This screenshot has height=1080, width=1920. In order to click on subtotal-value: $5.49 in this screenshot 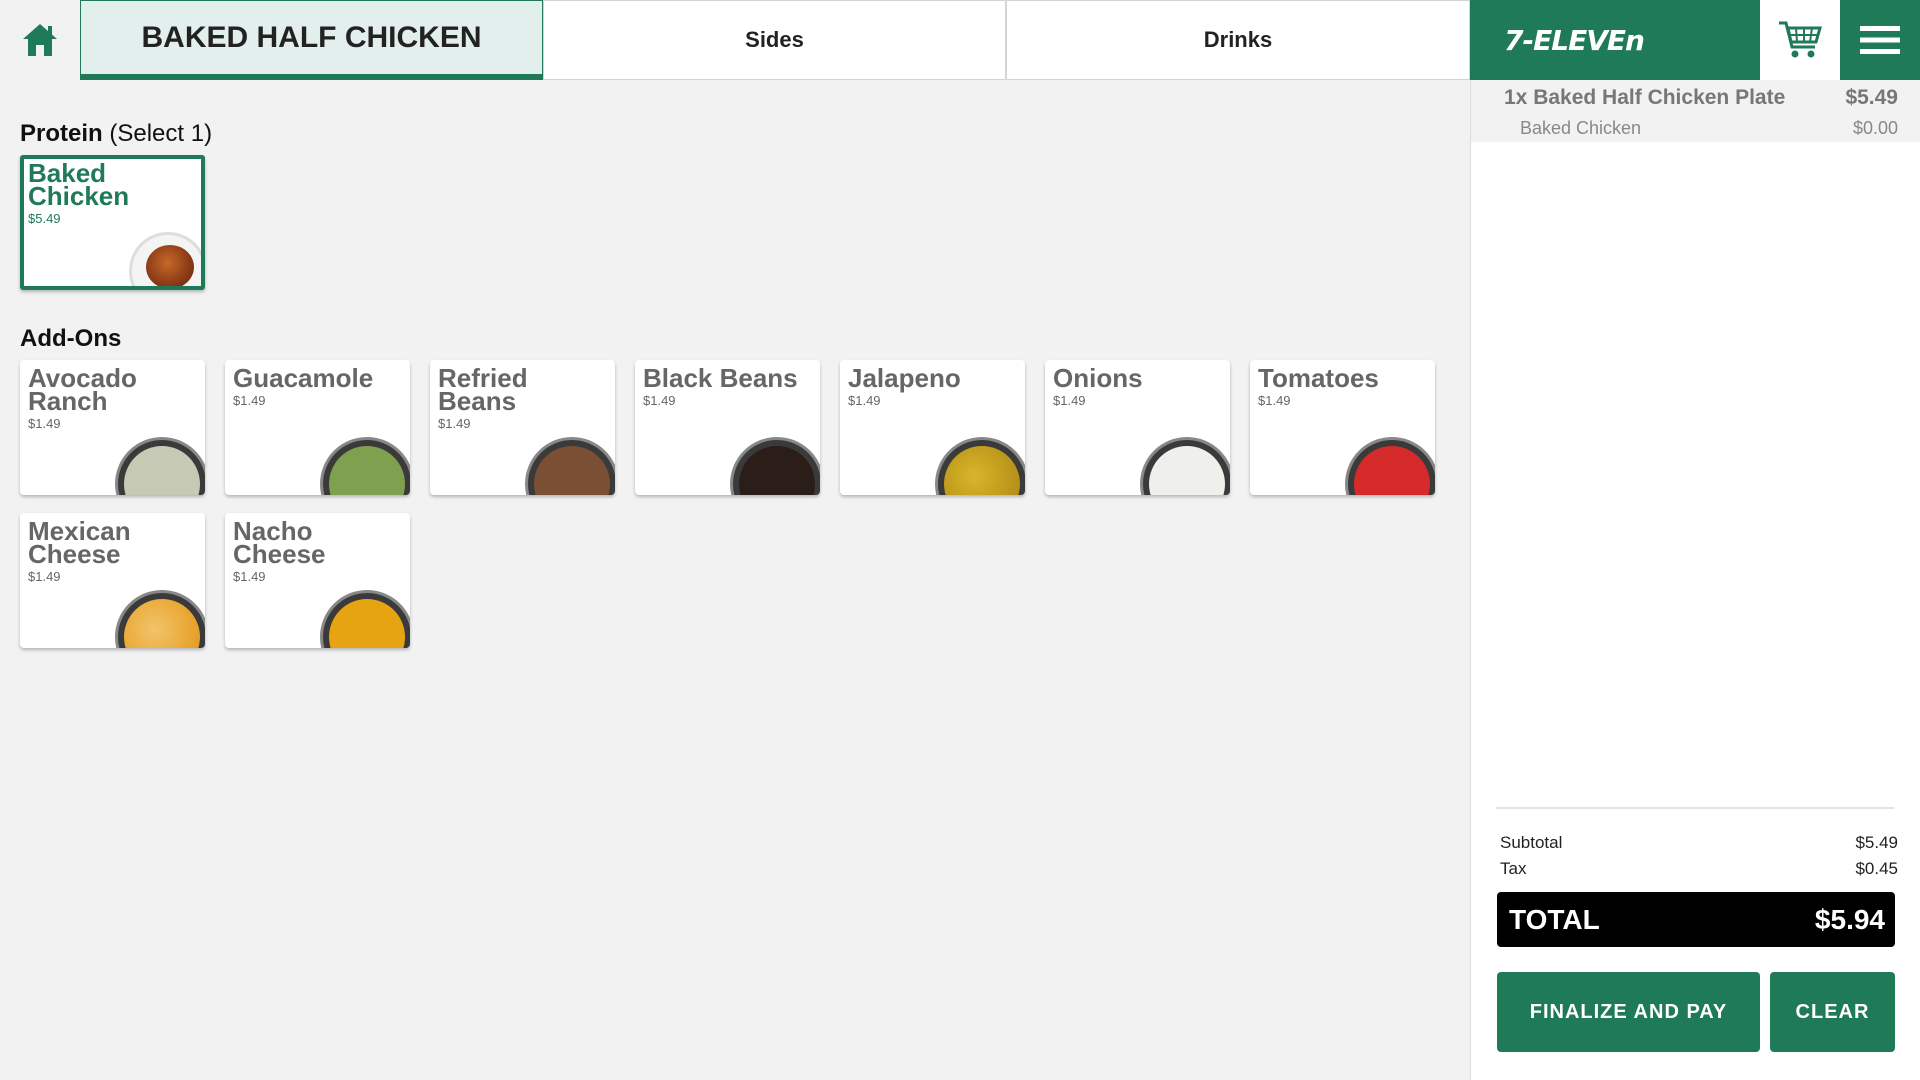, I will do `click(1876, 842)`.